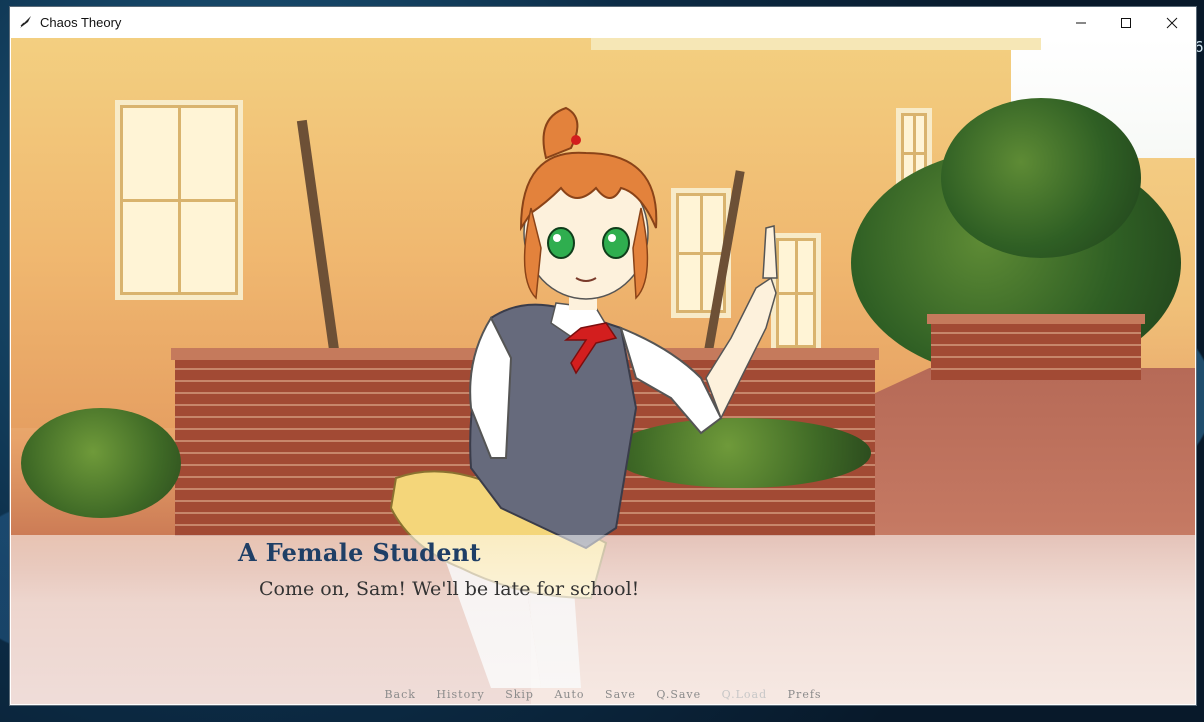  Describe the element at coordinates (81, 22) in the screenshot. I see `window-title: Chaos Theory` at that location.